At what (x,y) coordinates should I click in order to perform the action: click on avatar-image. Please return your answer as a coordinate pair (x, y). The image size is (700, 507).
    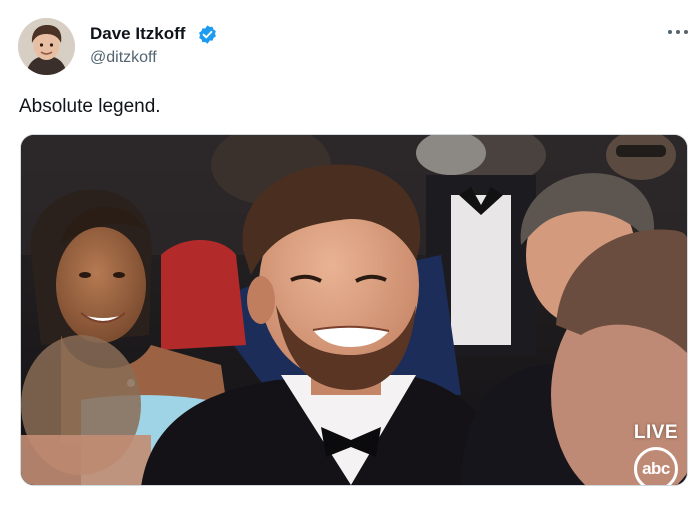
    Looking at the image, I should click on (46, 46).